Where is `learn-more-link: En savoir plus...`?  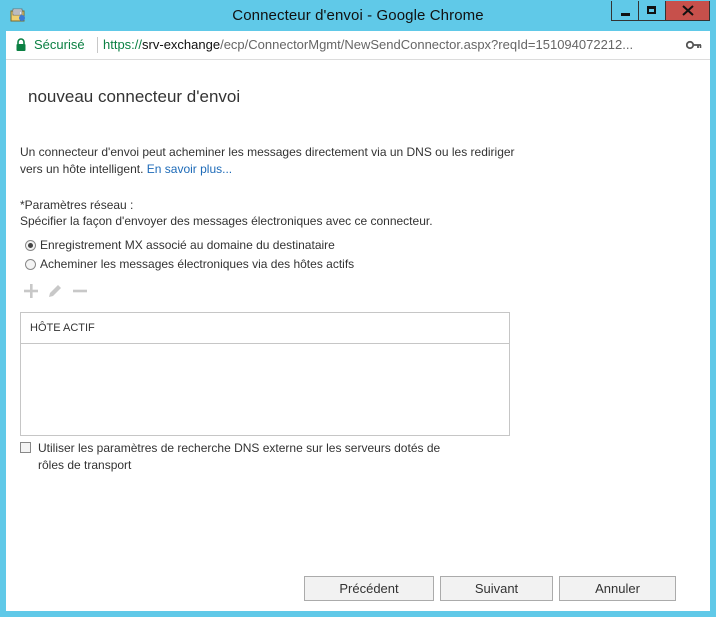 learn-more-link: En savoir plus... is located at coordinates (189, 169).